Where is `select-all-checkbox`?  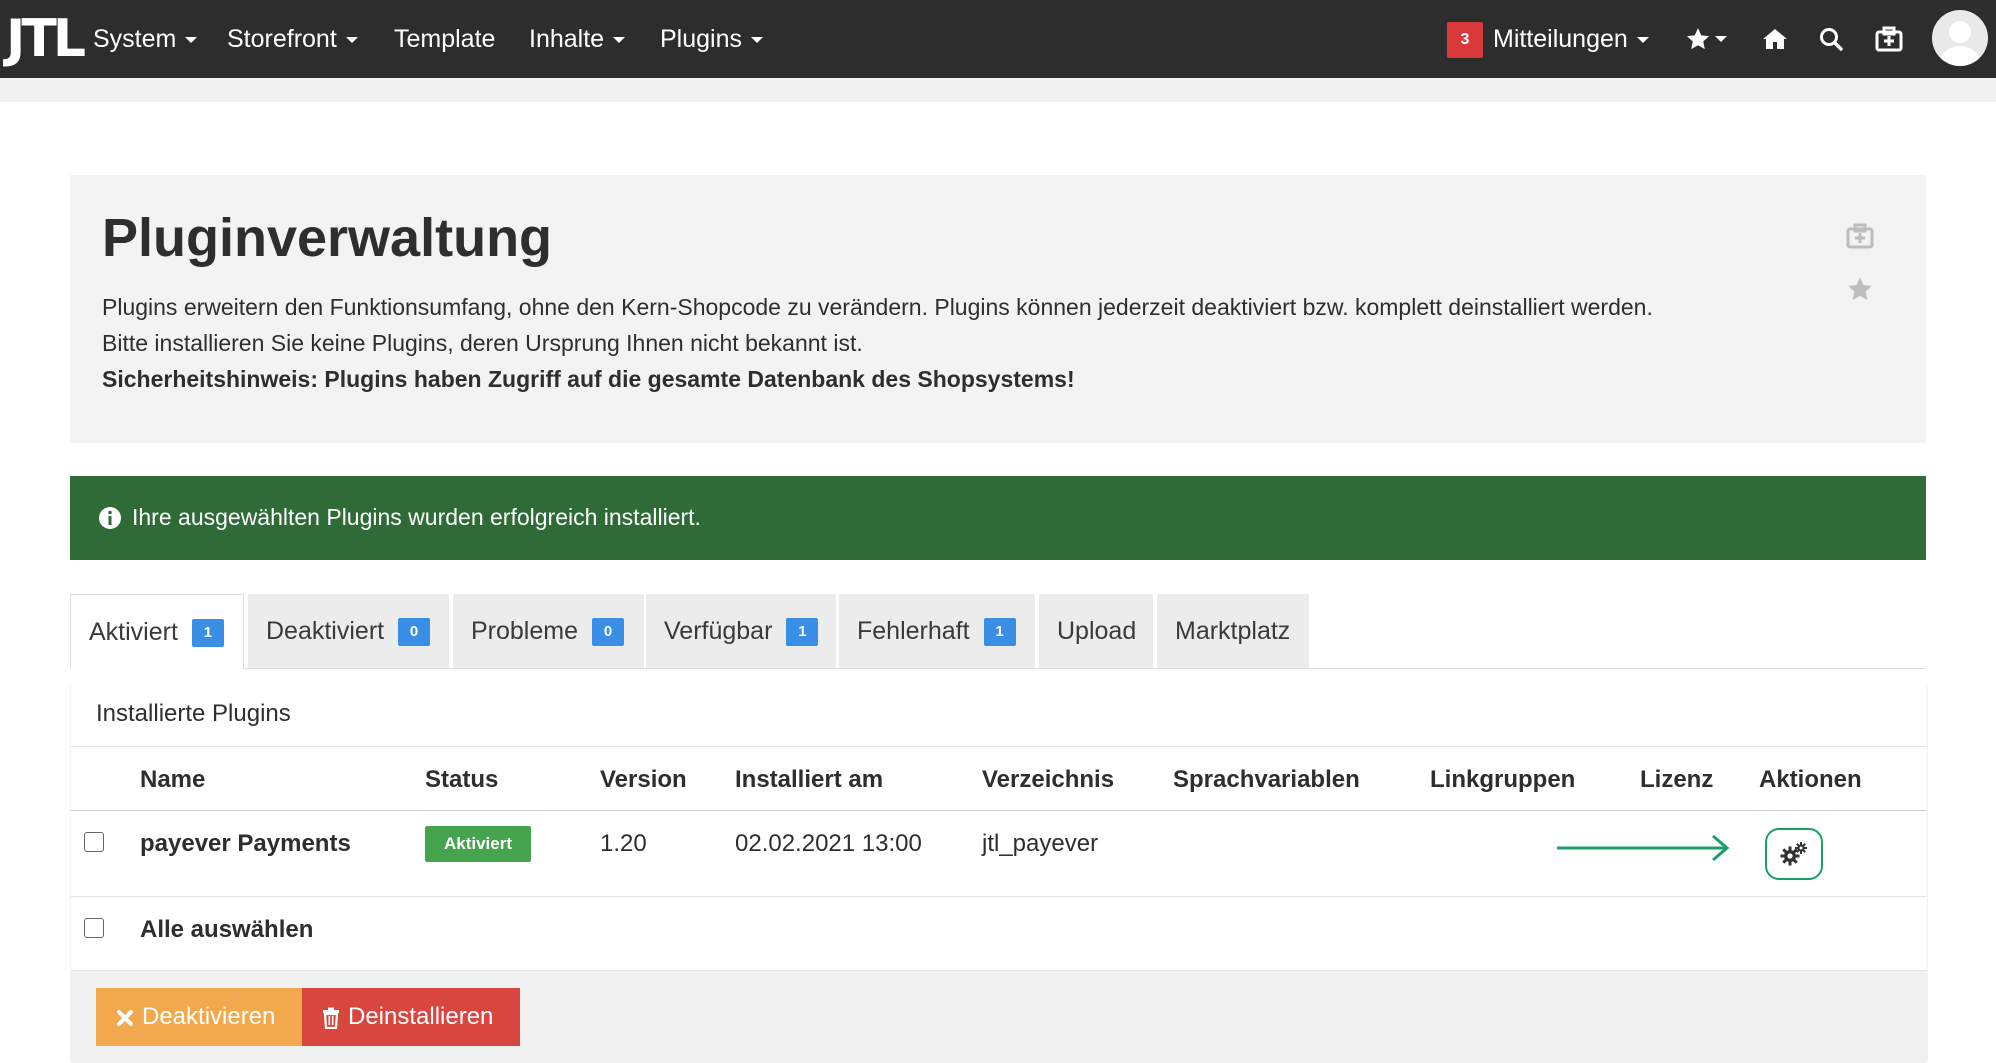
select-all-checkbox is located at coordinates (94, 928).